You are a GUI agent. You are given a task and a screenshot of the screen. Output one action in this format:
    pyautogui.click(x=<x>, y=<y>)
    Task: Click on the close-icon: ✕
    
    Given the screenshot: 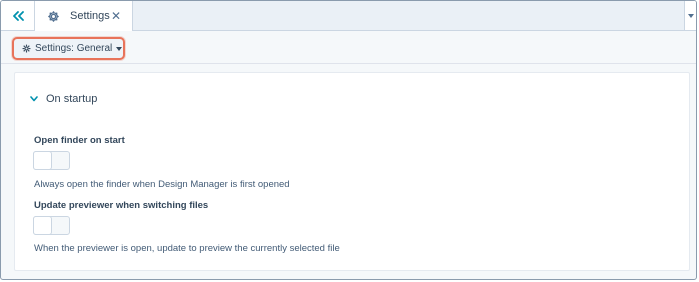 What is the action you would take?
    pyautogui.click(x=116, y=16)
    